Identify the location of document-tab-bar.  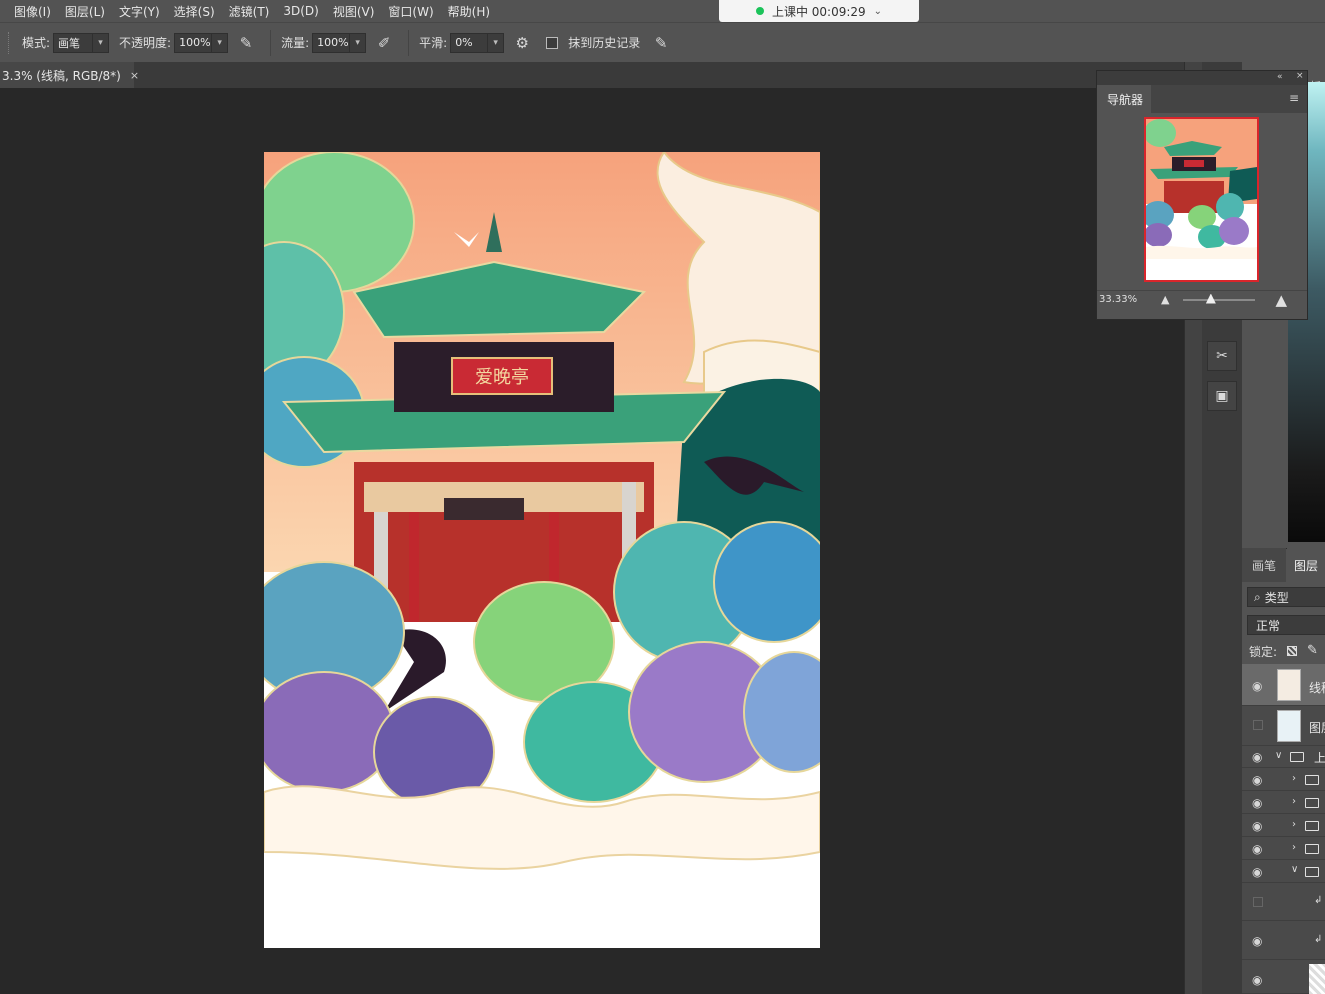
(592, 75).